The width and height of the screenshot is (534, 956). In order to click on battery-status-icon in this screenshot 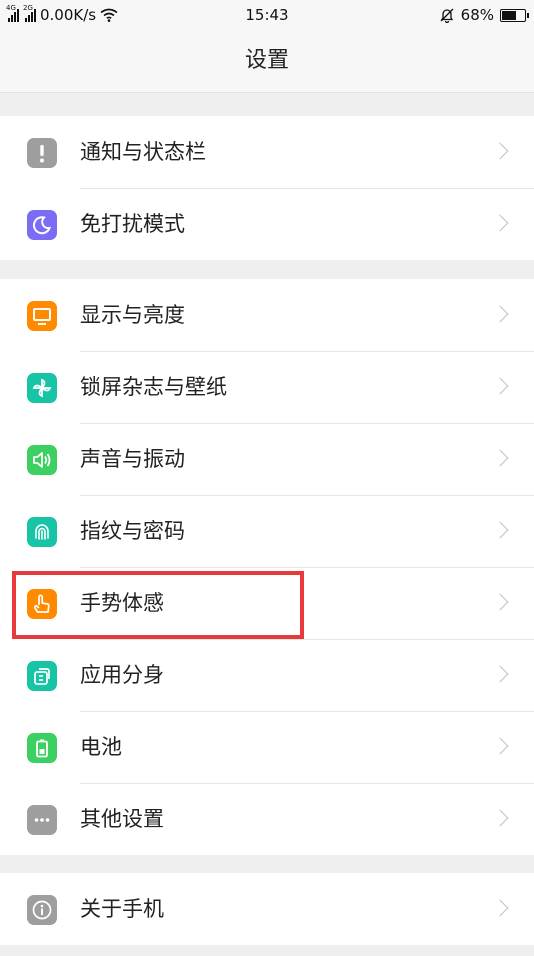, I will do `click(514, 15)`.